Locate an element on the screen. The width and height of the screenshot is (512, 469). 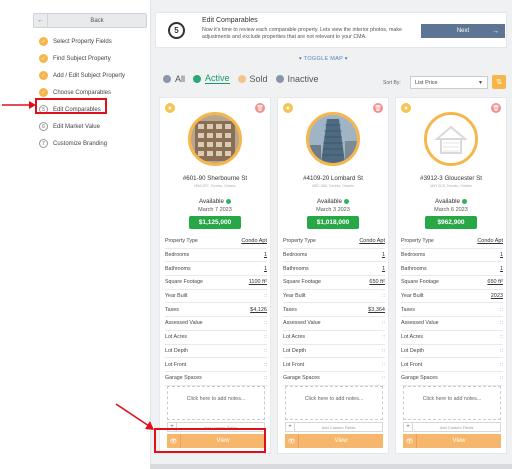
field-row: Year Built 2023 is located at coordinates (452, 297).